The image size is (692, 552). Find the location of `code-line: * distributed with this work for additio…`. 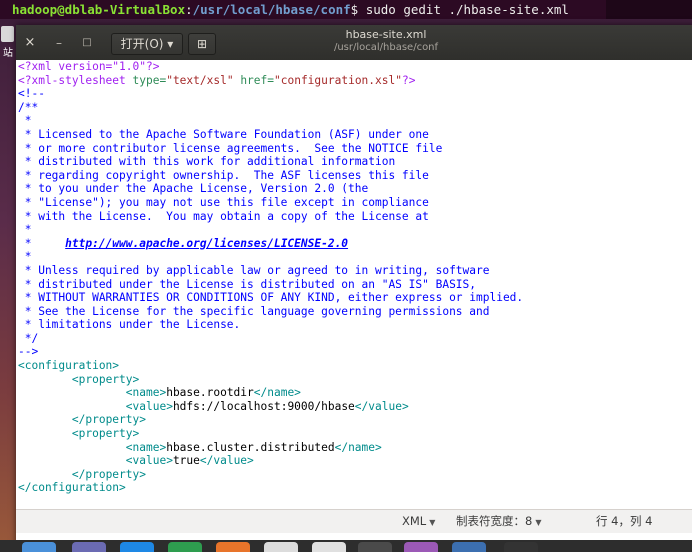

code-line: * distributed with this work for additio… is located at coordinates (355, 162).